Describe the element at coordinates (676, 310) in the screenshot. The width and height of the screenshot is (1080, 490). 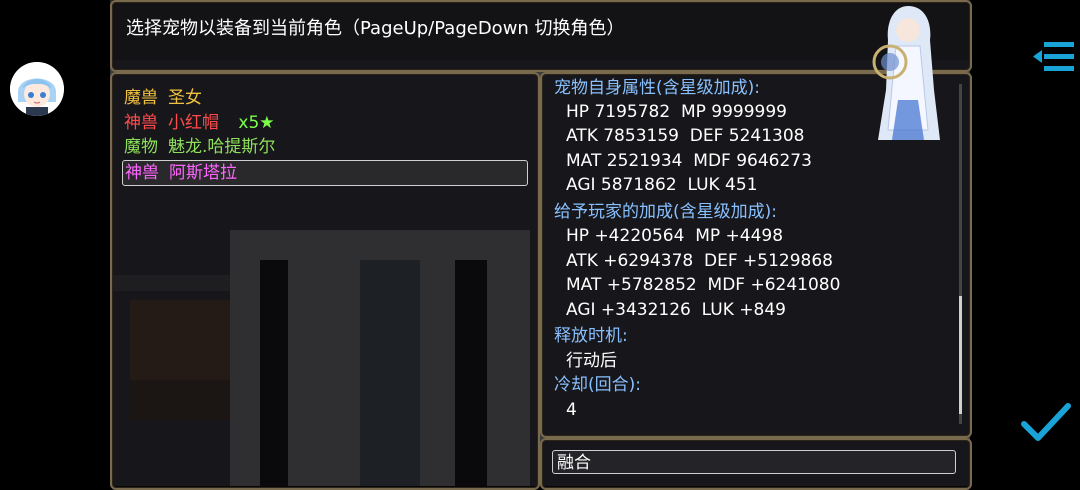
I see `bonus-stat-line: AGI +3432126 LUK +849` at that location.